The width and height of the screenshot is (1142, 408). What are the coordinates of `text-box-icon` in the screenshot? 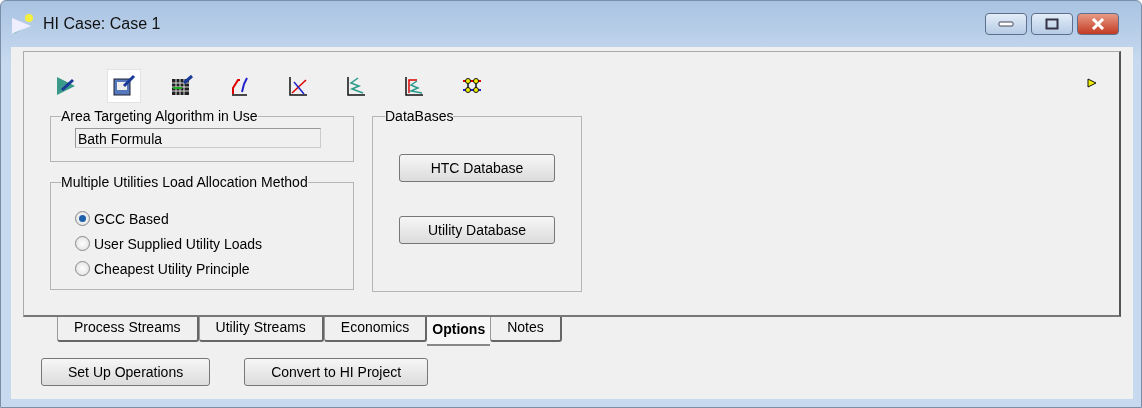 It's located at (124, 86).